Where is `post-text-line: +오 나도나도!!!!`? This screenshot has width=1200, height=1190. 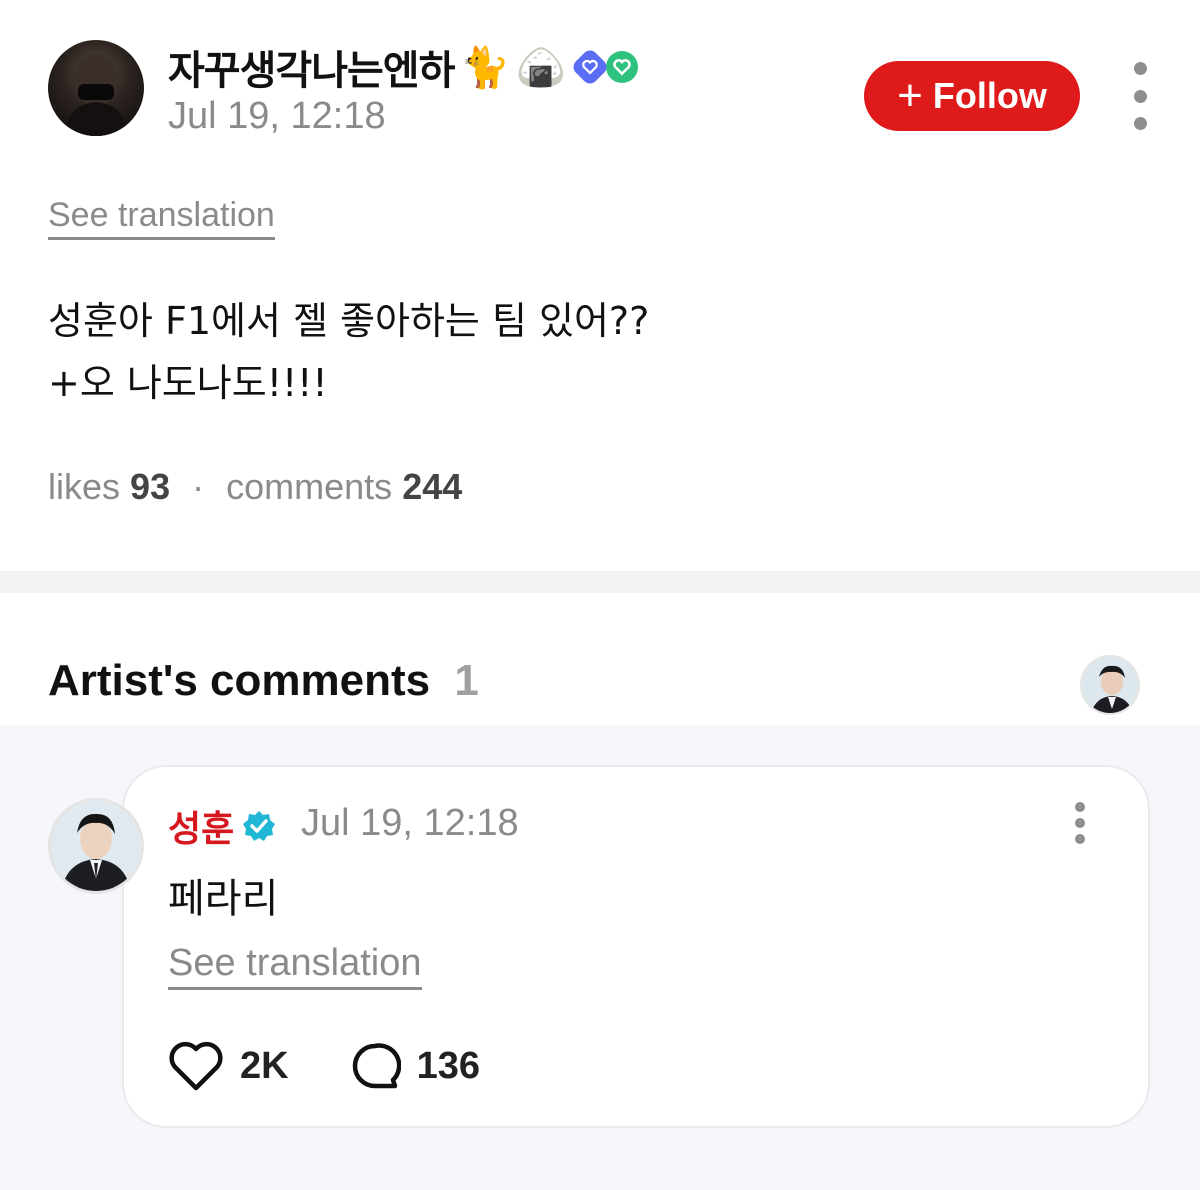 post-text-line: +오 나도나도!!!! is located at coordinates (188, 383).